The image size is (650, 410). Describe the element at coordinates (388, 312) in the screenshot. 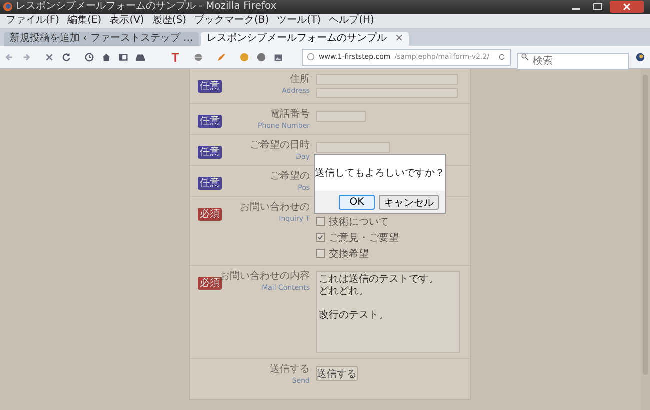

I see `text-area: これは送信のテストです。 どれどれ。 改行のテスト。` at that location.